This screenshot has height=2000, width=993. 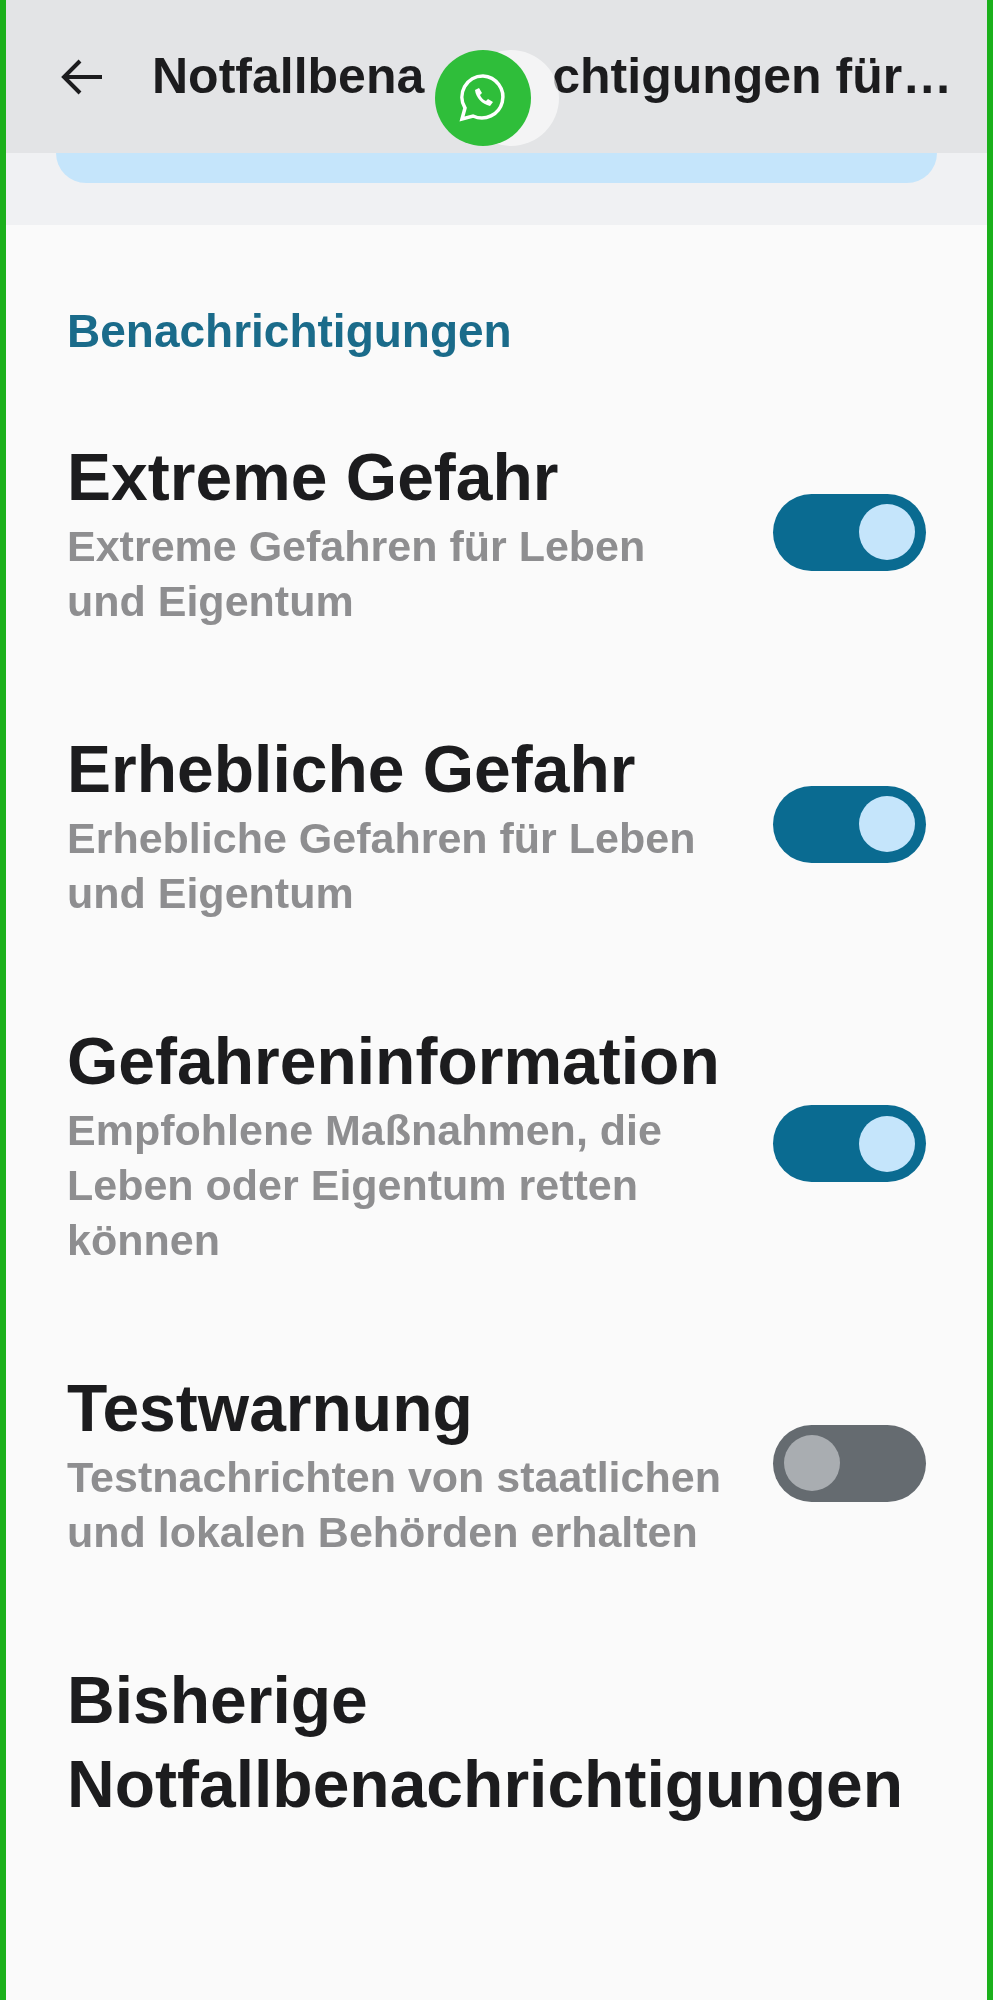 I want to click on section-heading: Benachrichtigungen, so click(x=290, y=331).